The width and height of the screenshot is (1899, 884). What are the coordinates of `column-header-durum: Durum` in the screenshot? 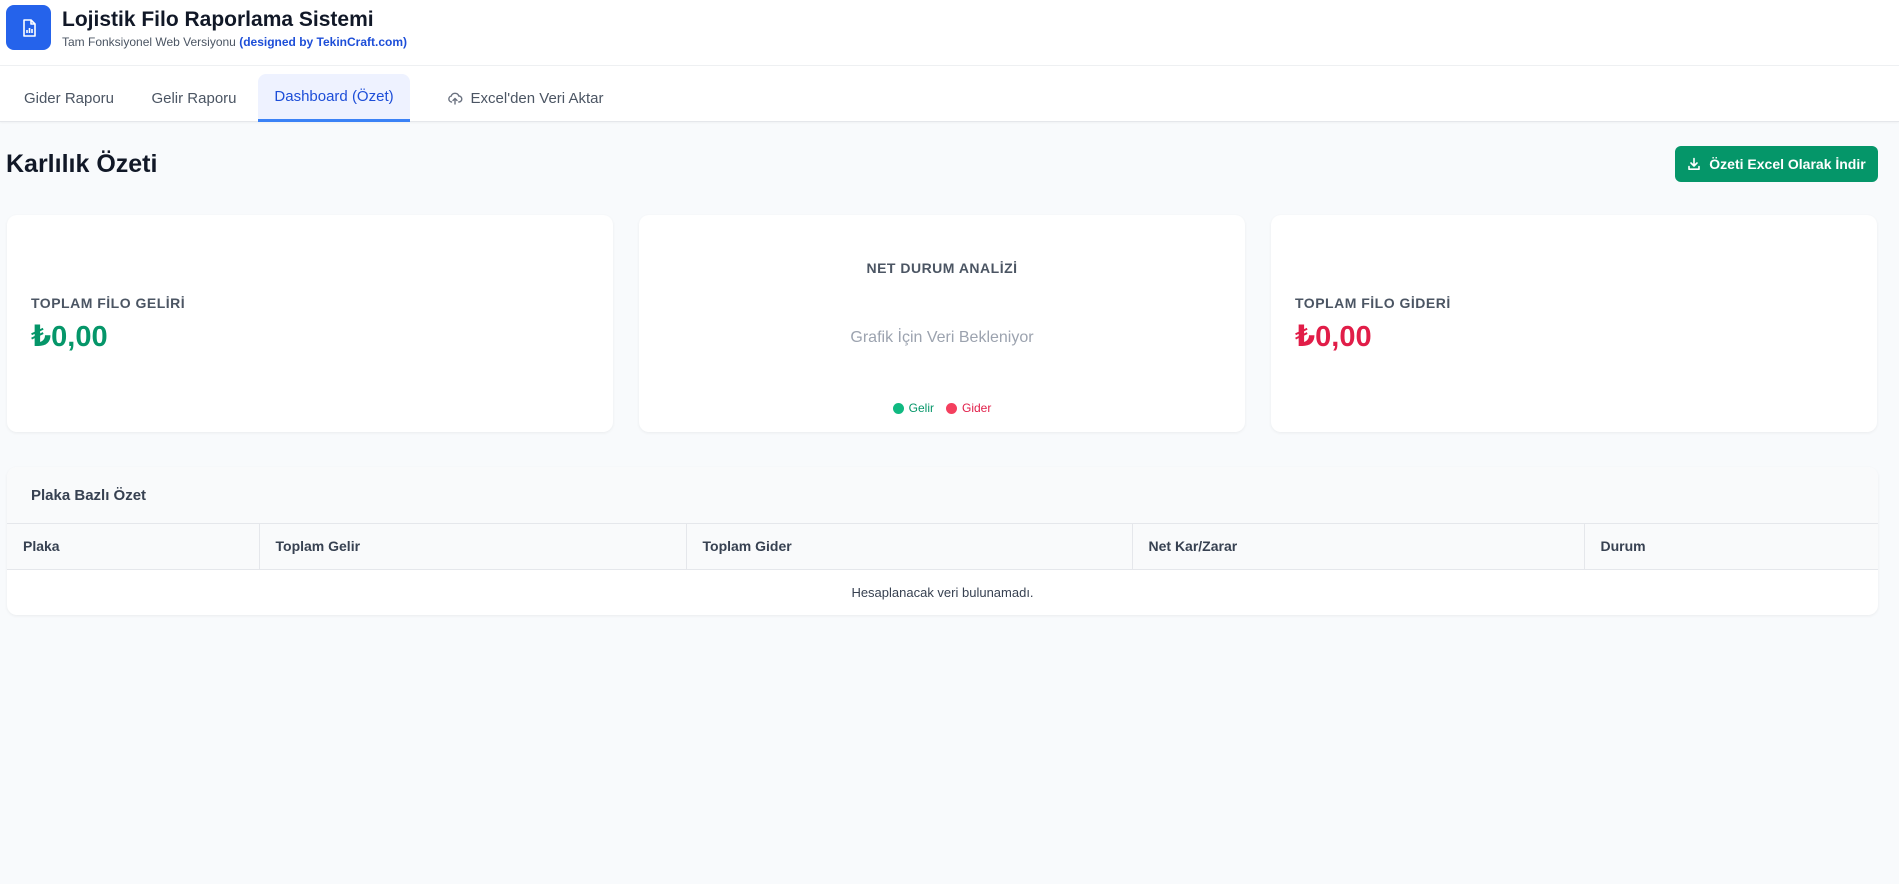 It's located at (1731, 547).